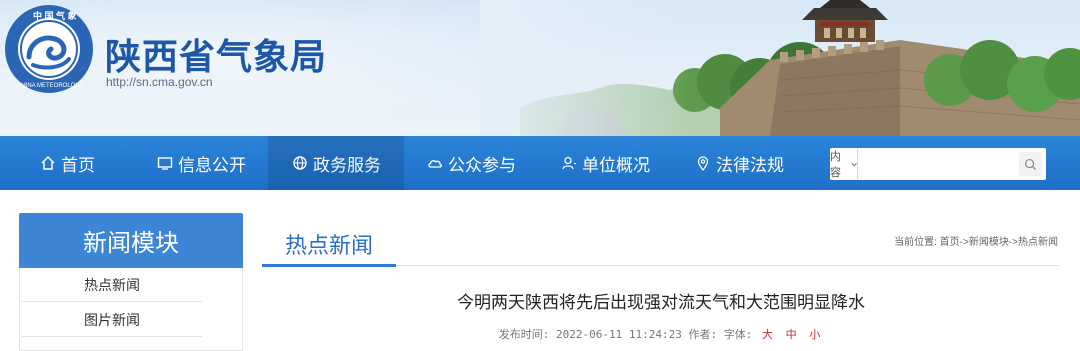 This screenshot has width=1080, height=351. Describe the element at coordinates (791, 334) in the screenshot. I see `font-size-medium-button: 中` at that location.